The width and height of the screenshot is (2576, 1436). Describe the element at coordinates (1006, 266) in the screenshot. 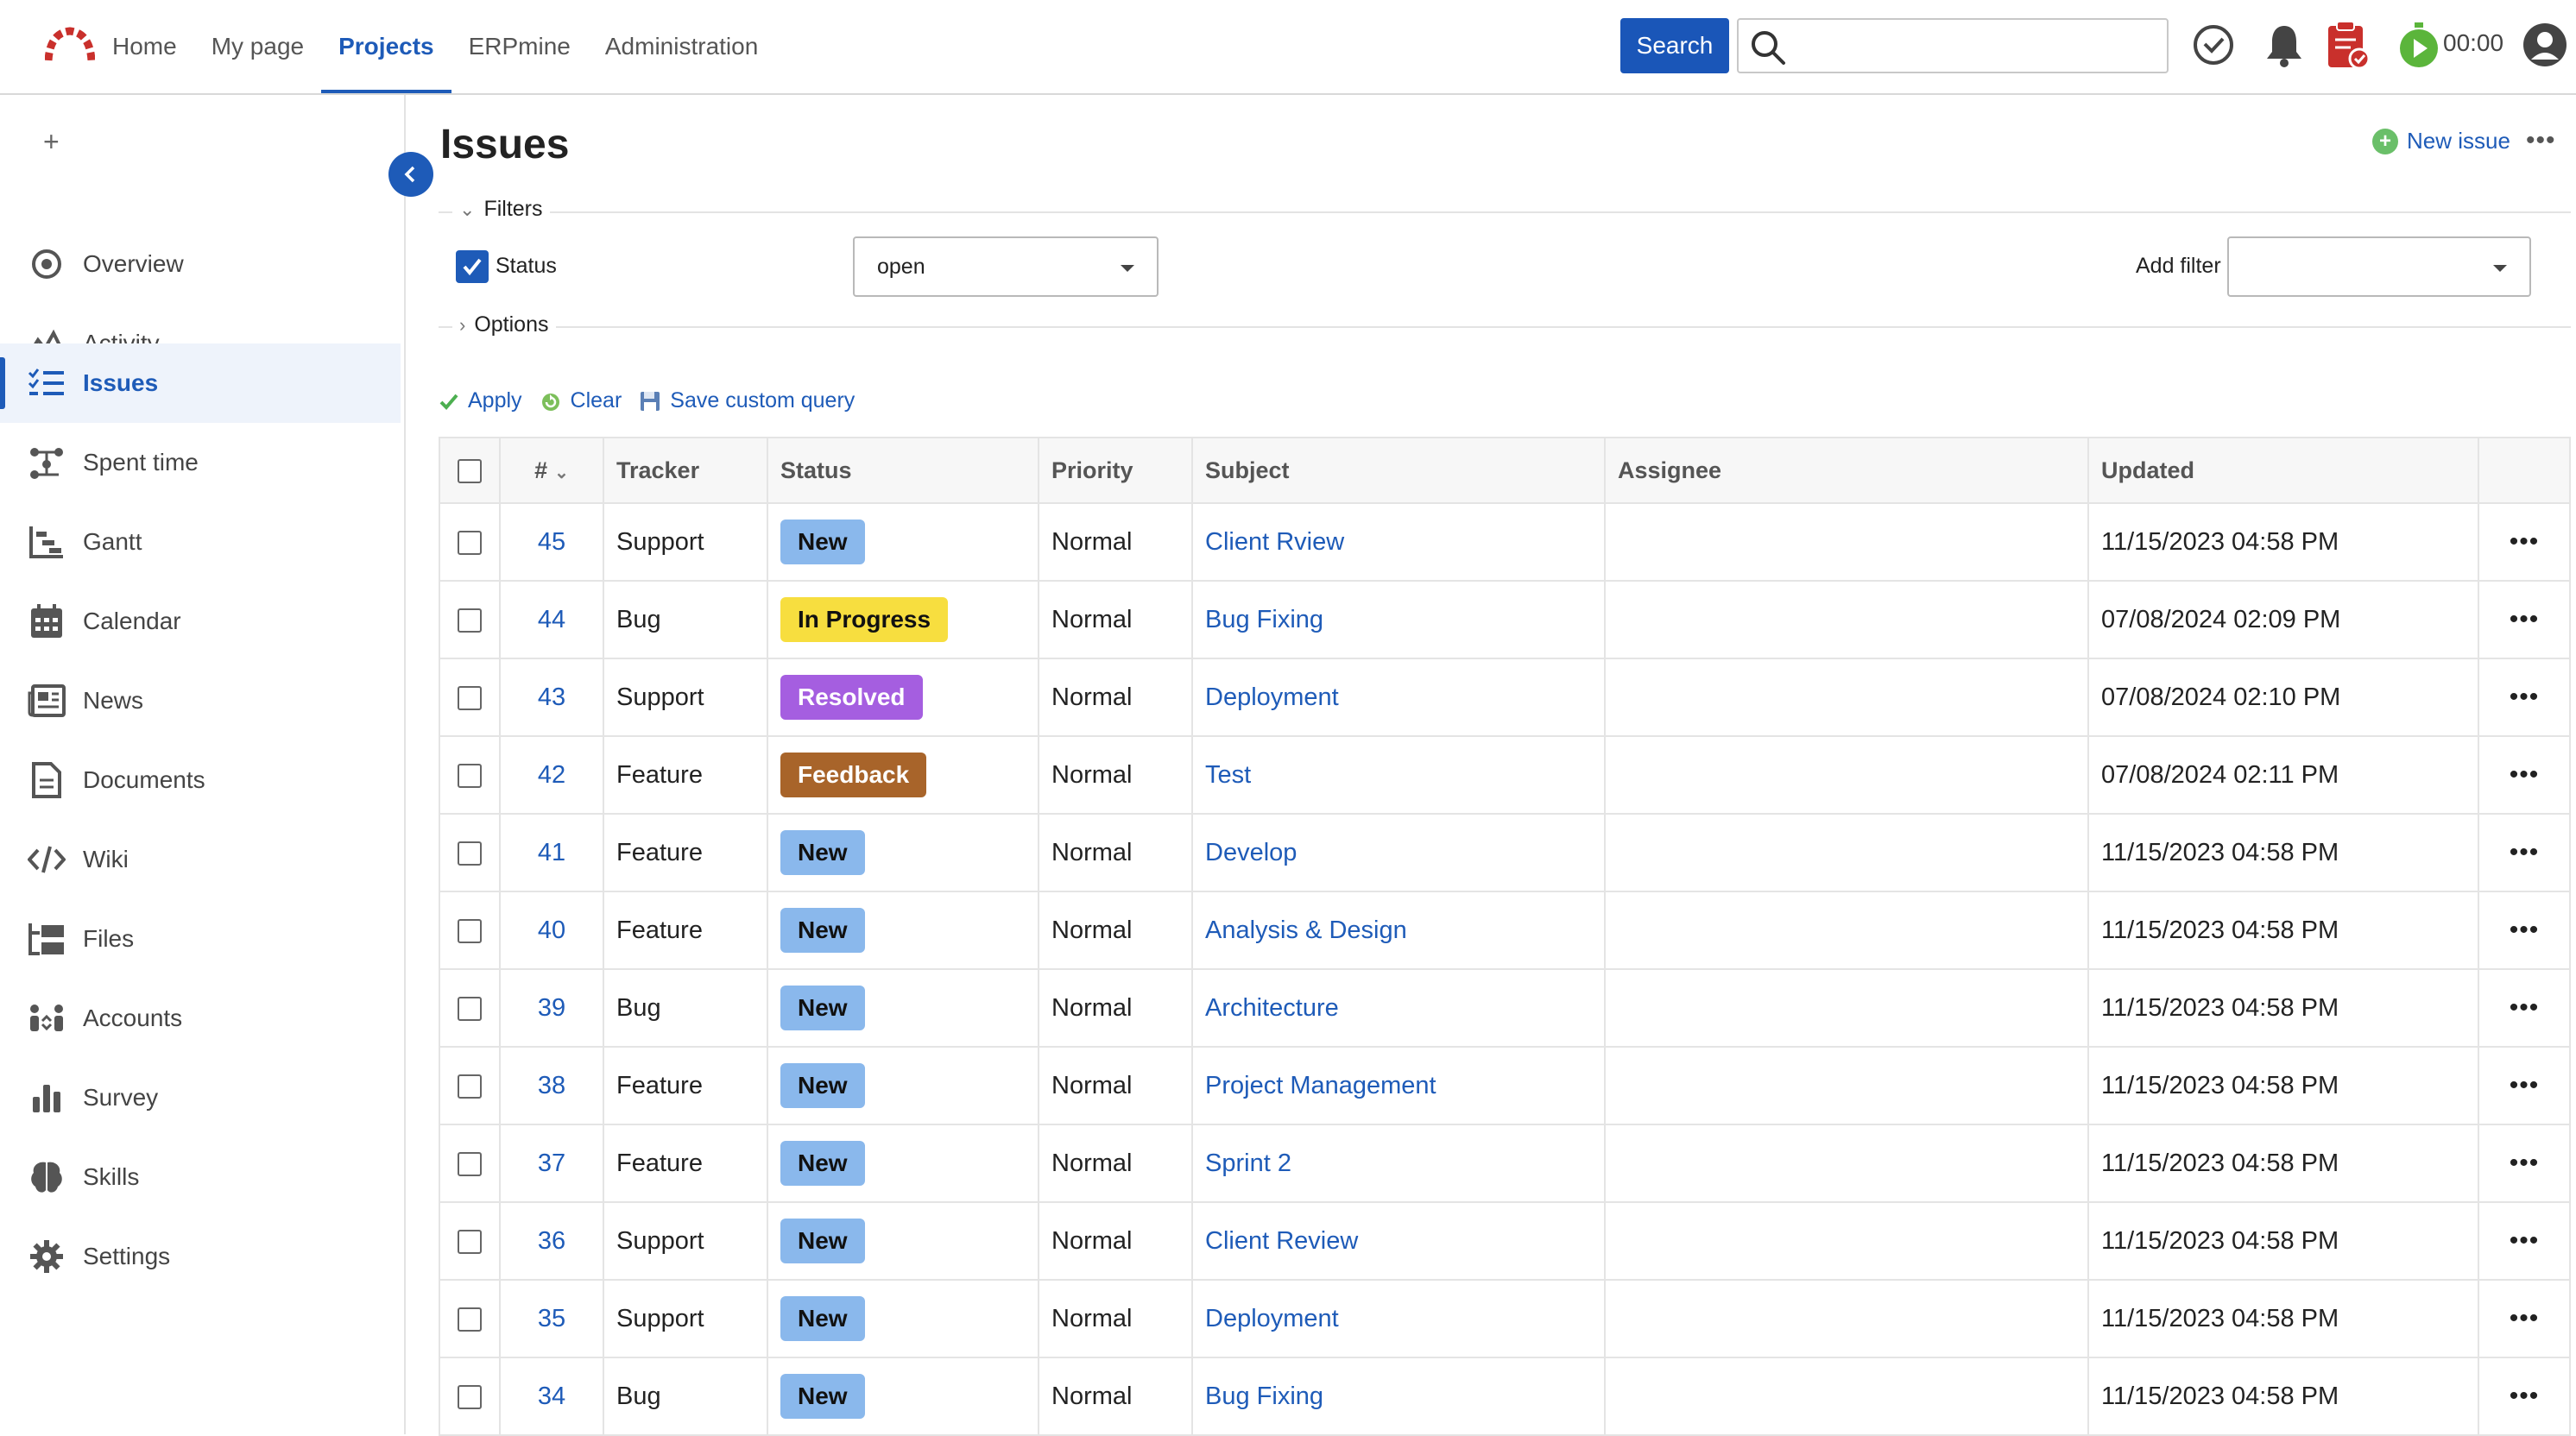

I see `status-operator-select: open` at that location.